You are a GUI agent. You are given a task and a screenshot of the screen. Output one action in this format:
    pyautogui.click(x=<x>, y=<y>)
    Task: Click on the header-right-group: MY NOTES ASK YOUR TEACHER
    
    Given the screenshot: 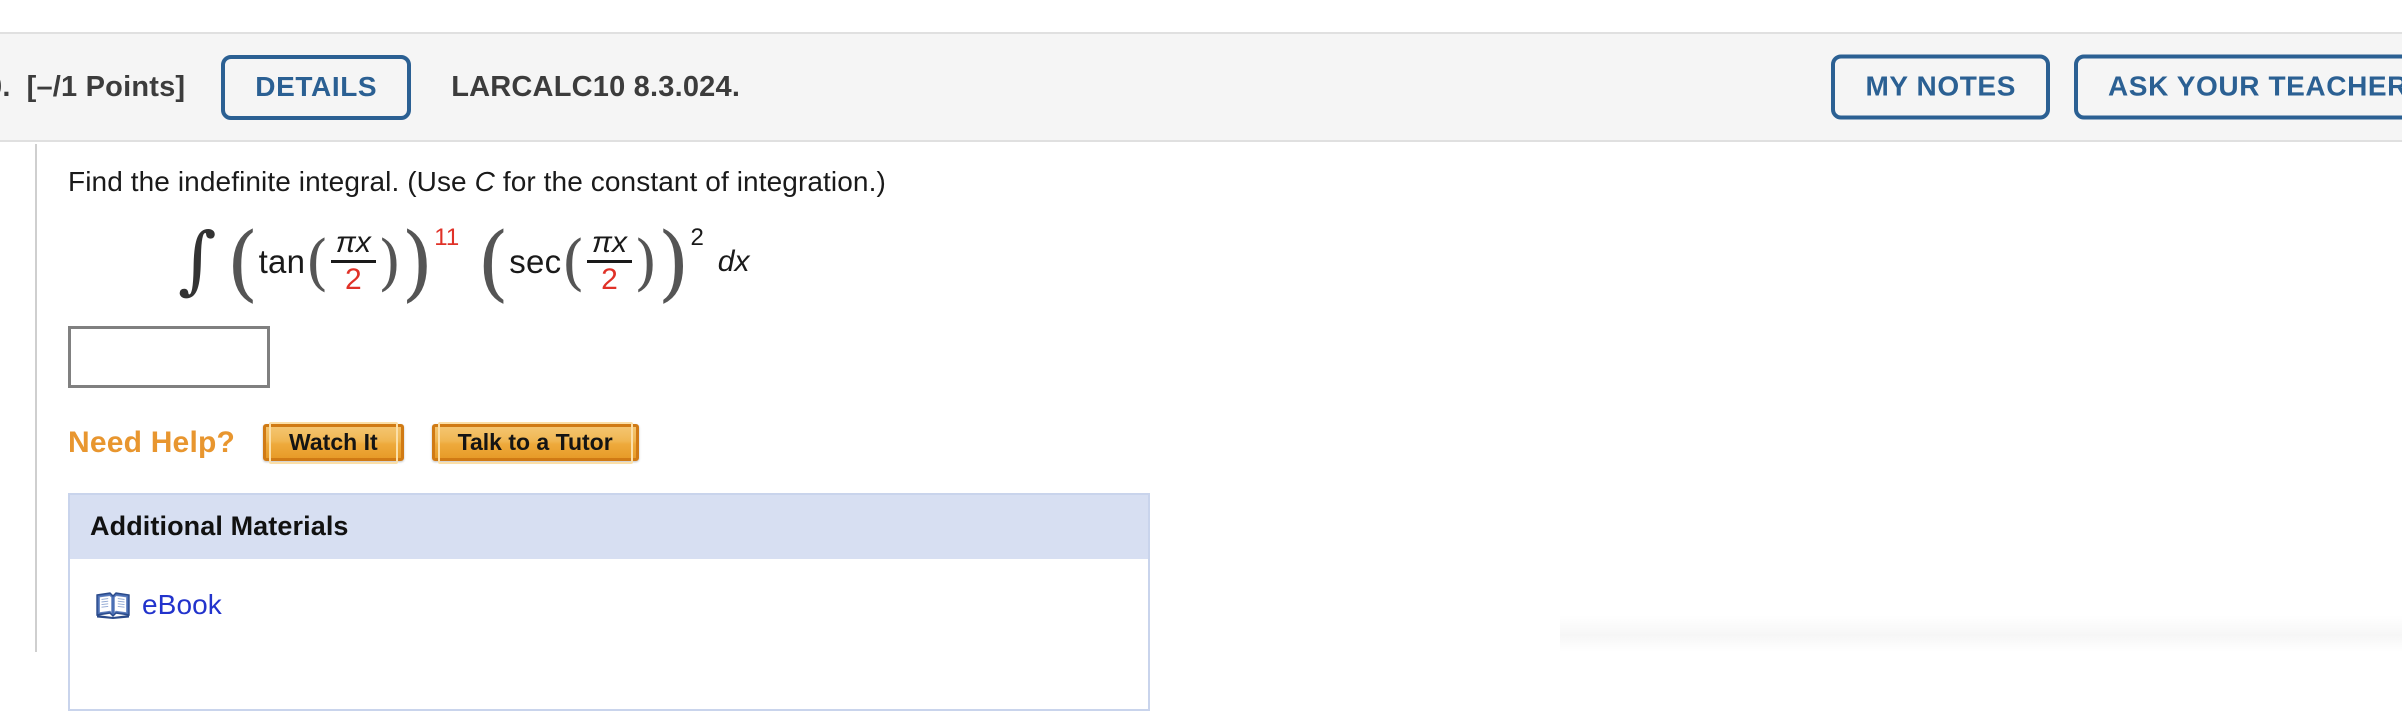 What is the action you would take?
    pyautogui.click(x=2116, y=87)
    